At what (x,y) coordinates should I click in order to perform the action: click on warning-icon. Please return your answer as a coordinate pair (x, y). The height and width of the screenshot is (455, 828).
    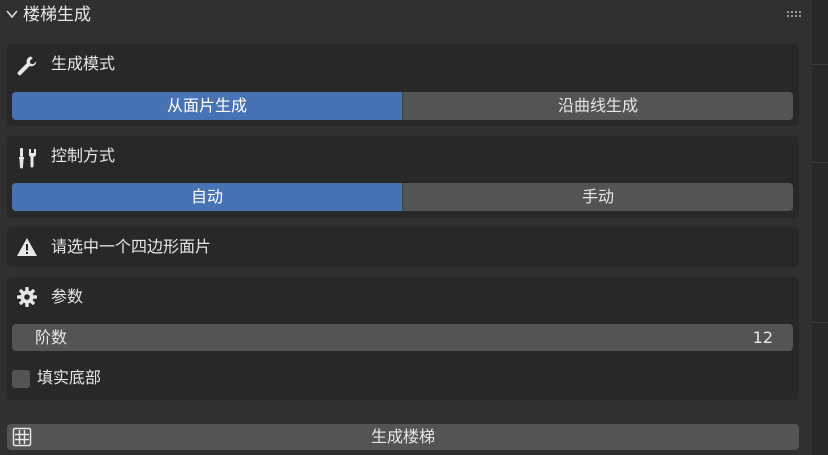
    Looking at the image, I should click on (27, 247).